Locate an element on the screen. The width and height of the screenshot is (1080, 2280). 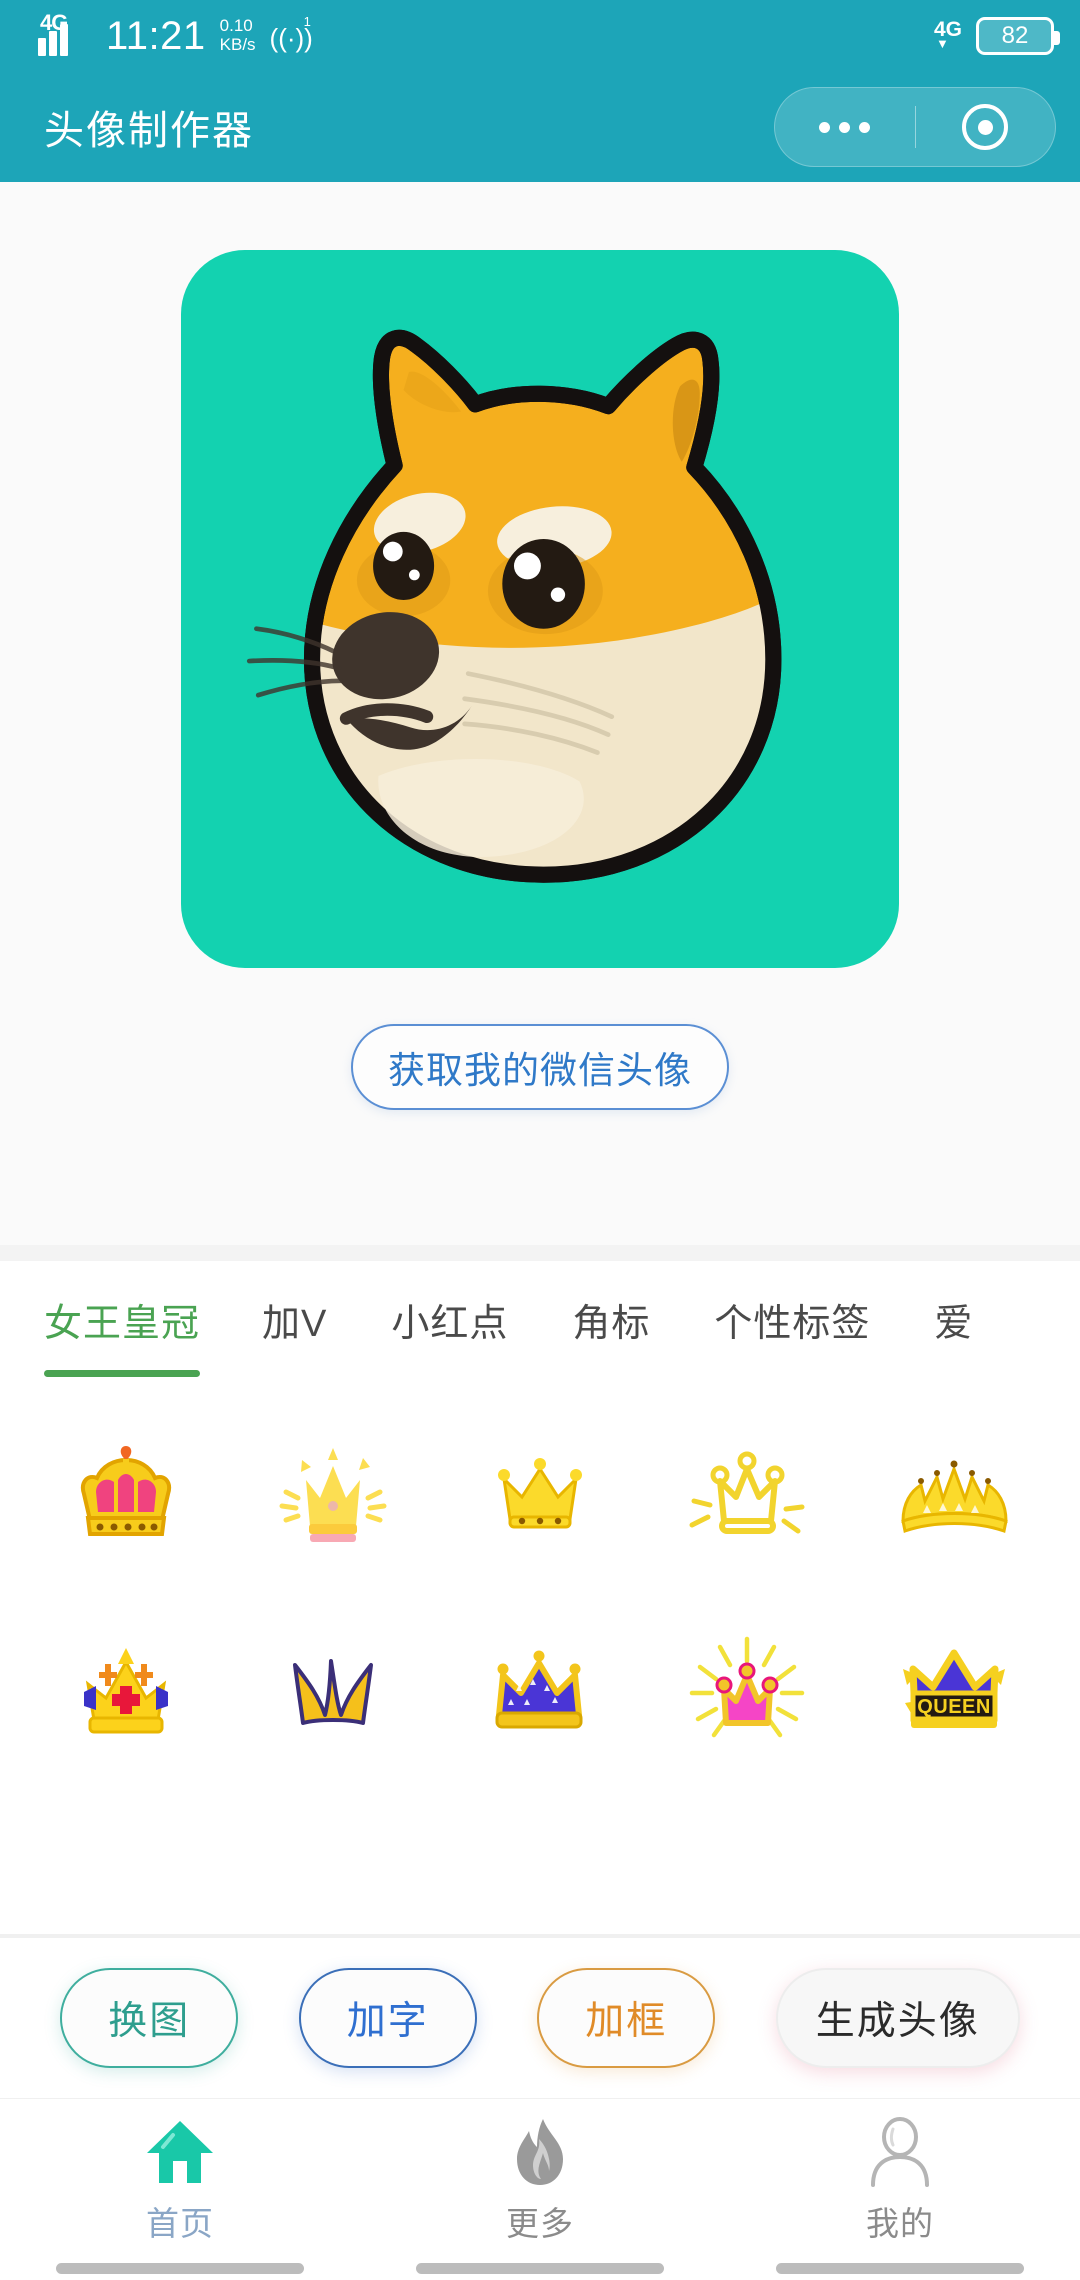
purple-crown-gold-trim-icon is located at coordinates (539, 1689).